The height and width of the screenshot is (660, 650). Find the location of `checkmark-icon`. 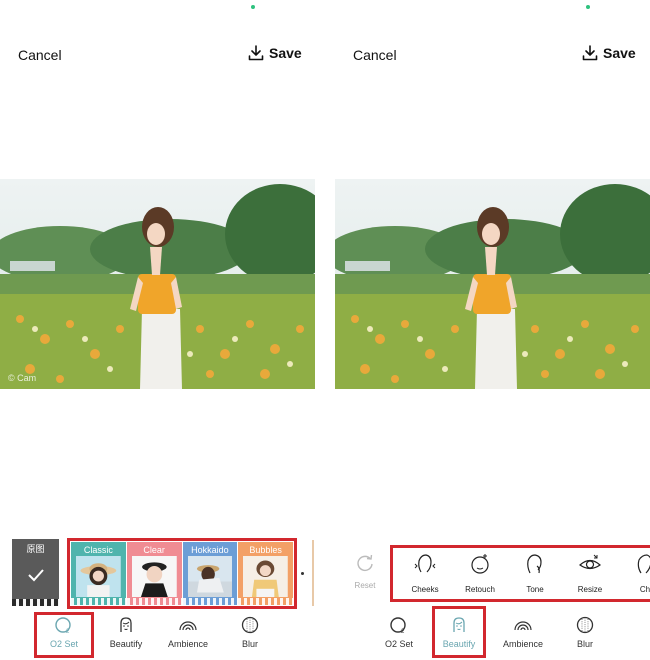

checkmark-icon is located at coordinates (36, 575).